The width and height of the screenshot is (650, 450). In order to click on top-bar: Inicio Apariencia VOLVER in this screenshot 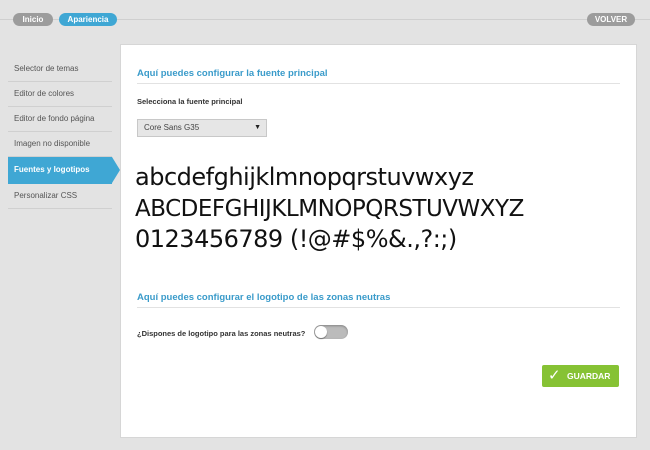, I will do `click(325, 20)`.